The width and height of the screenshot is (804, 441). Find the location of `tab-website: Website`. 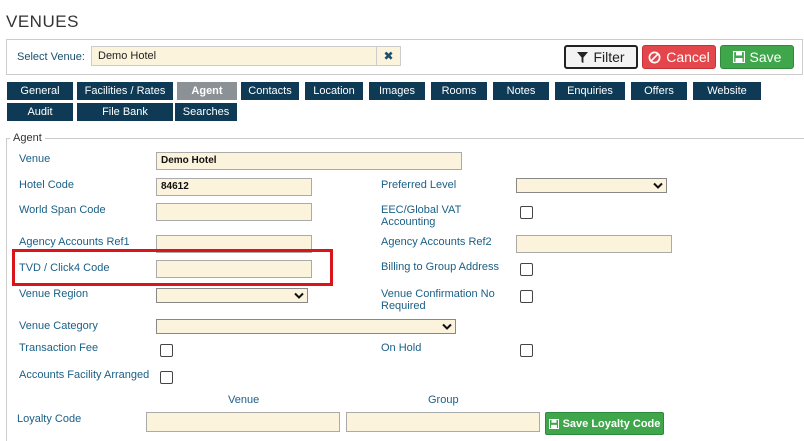

tab-website: Website is located at coordinates (727, 91).